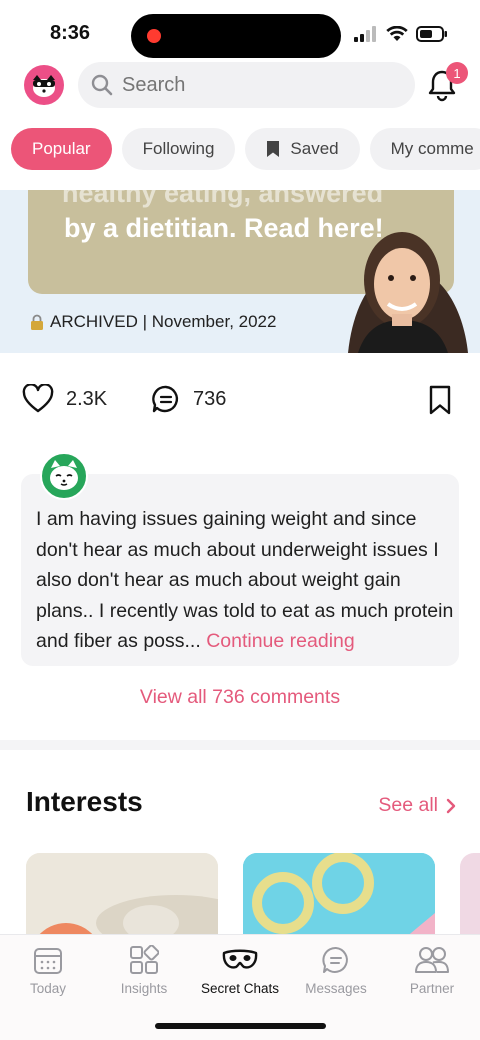  Describe the element at coordinates (188, 399) in the screenshot. I see `comment-button: 736` at that location.